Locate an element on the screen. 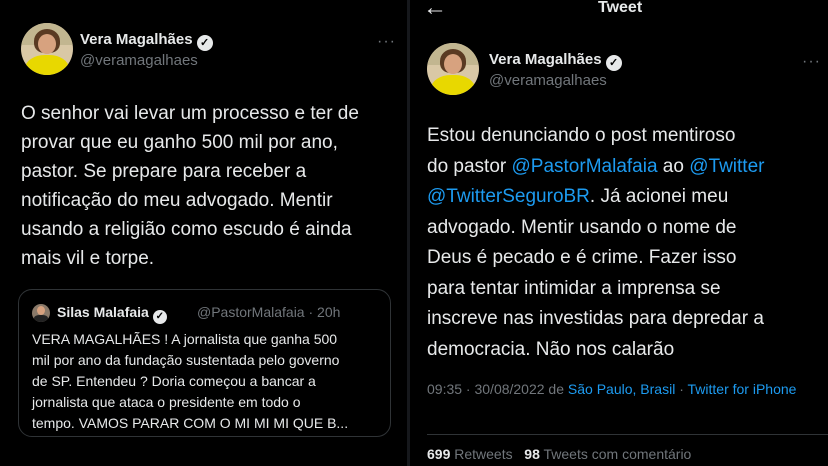 The width and height of the screenshot is (828, 466). tweet-text-segment: ao is located at coordinates (673, 166).